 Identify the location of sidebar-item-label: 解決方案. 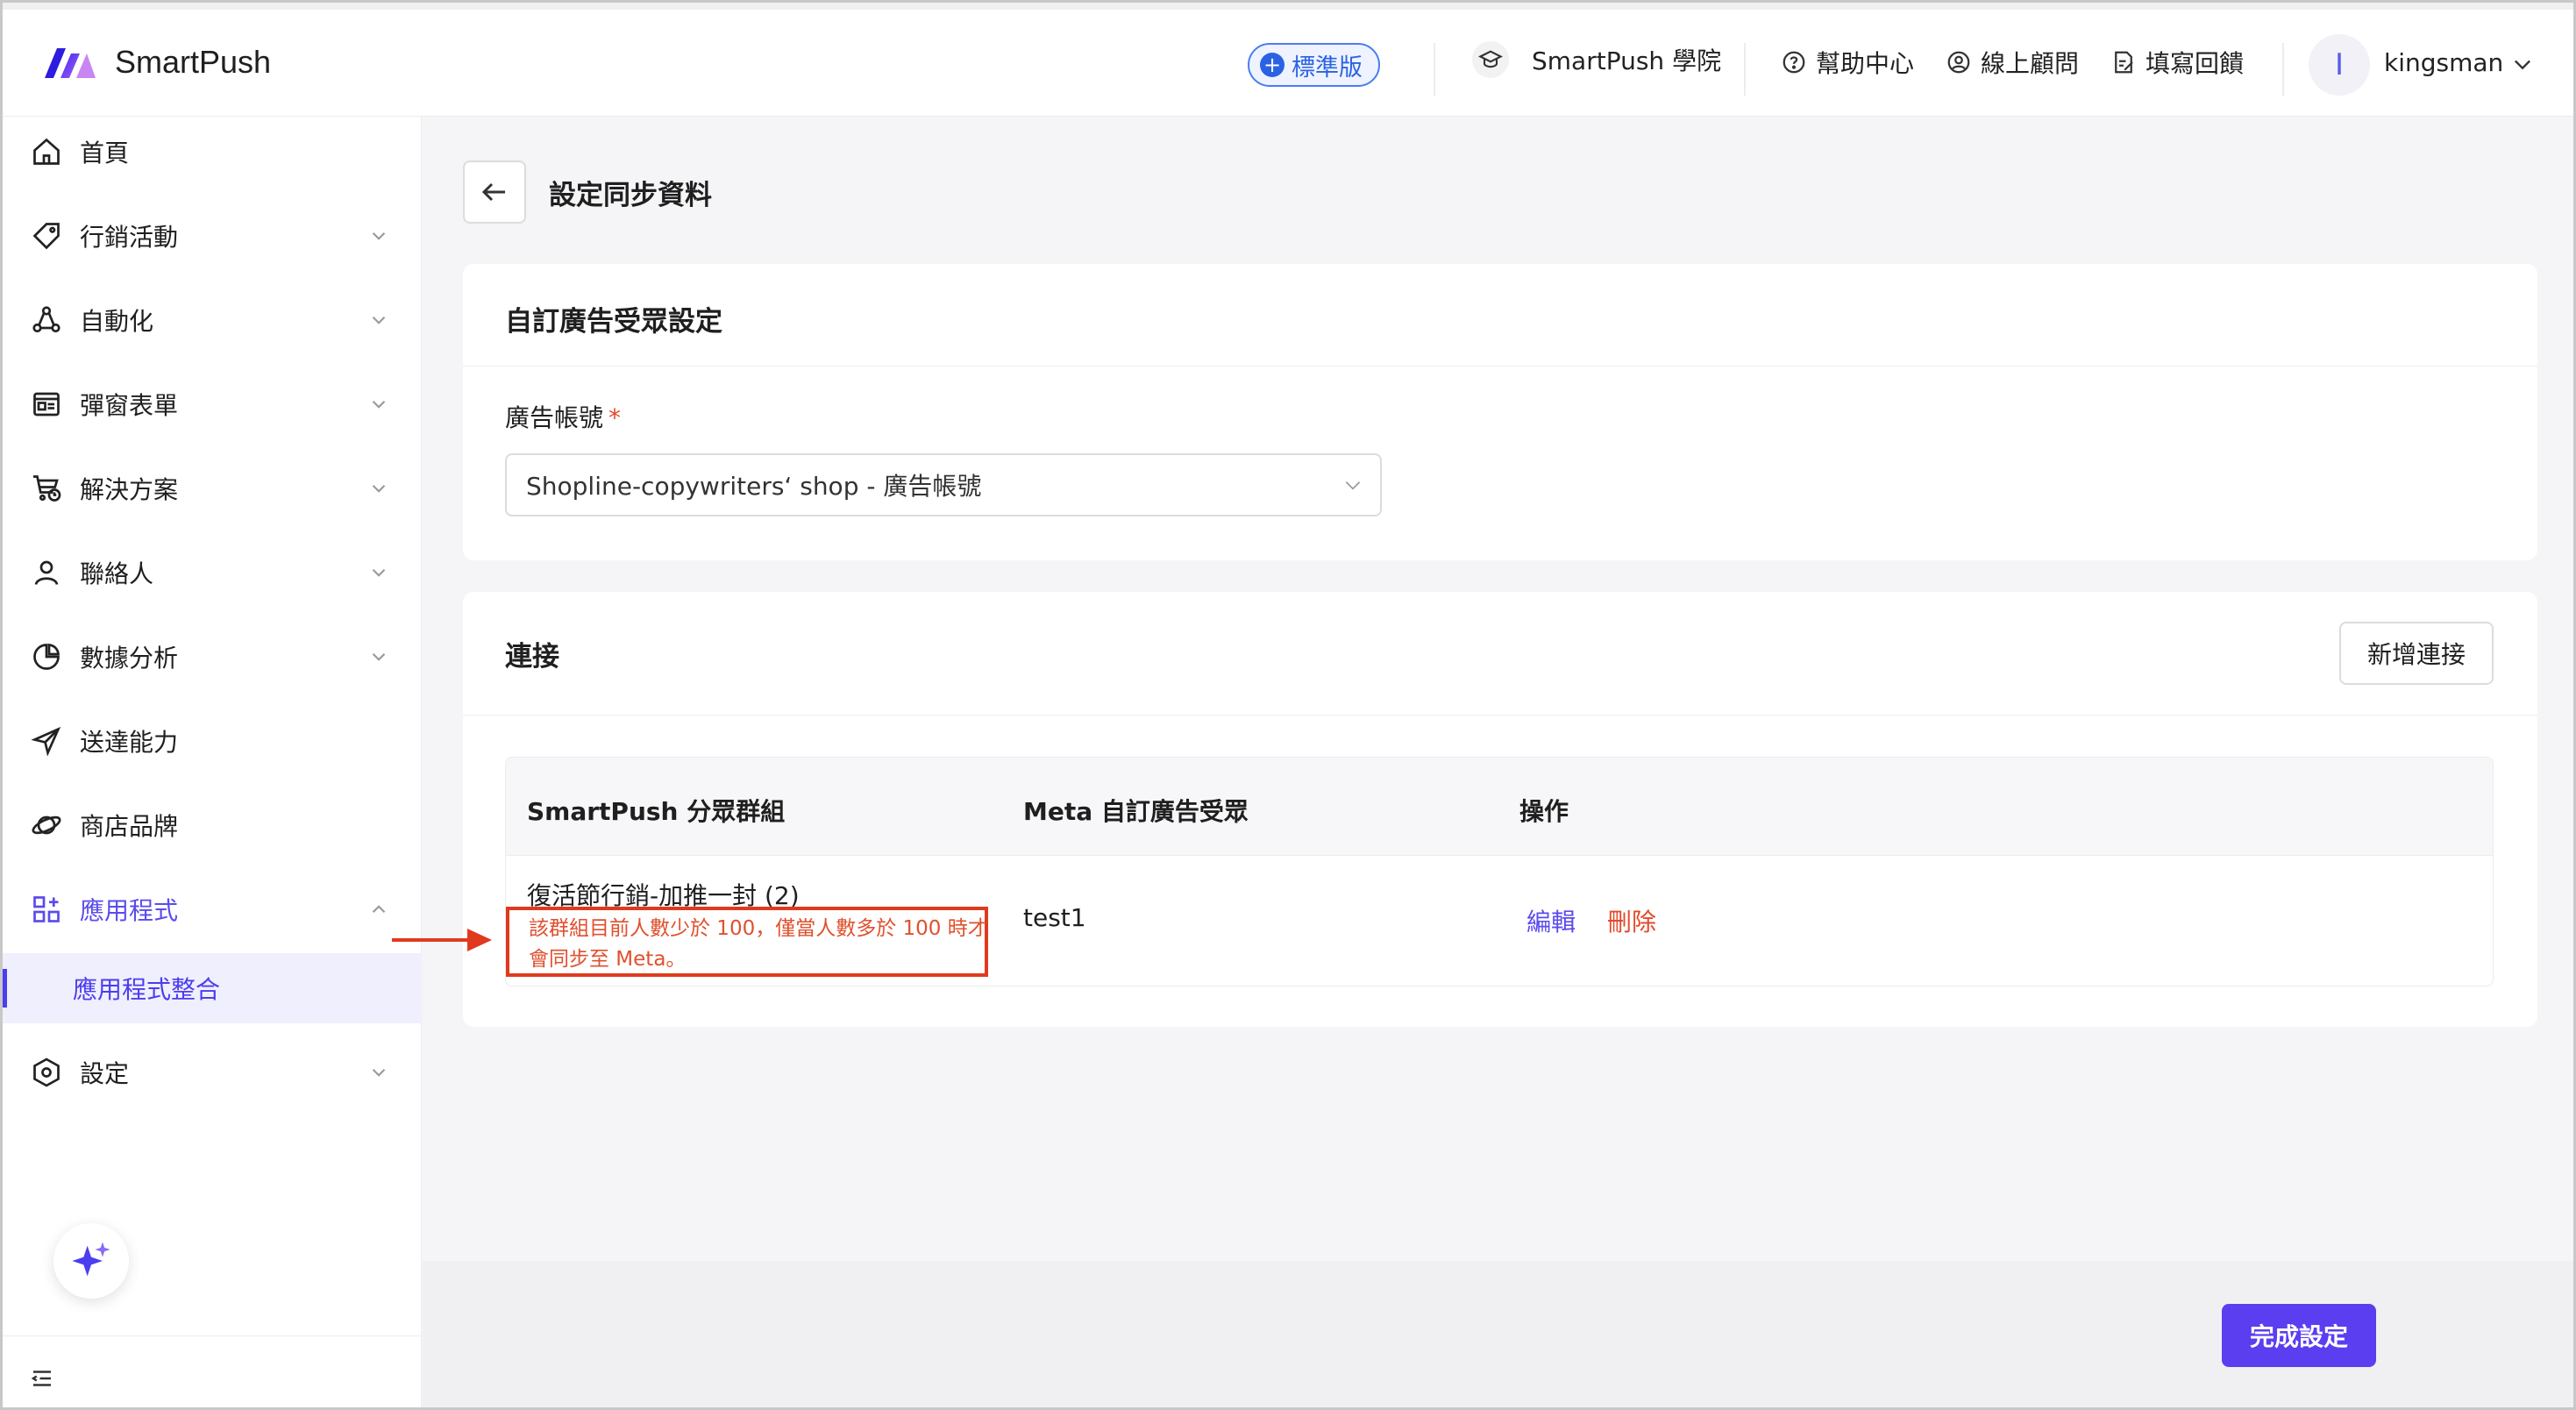
(129, 490).